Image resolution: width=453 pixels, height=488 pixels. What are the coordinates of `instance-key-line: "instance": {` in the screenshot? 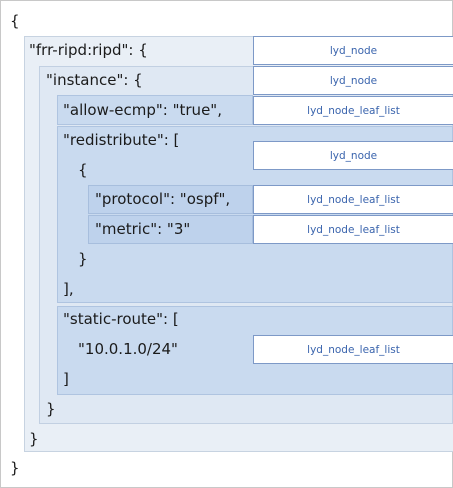 It's located at (94, 80).